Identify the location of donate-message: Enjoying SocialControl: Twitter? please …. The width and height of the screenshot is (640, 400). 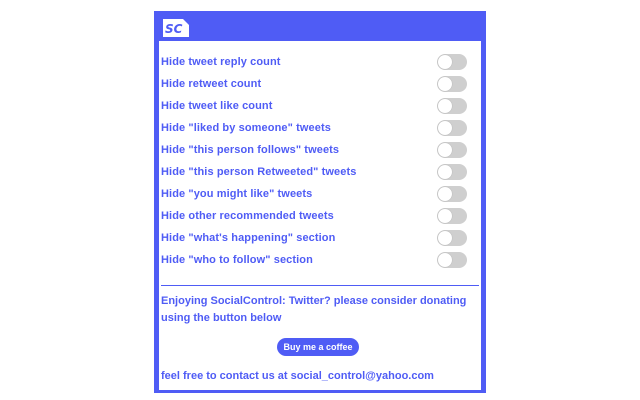
(314, 309).